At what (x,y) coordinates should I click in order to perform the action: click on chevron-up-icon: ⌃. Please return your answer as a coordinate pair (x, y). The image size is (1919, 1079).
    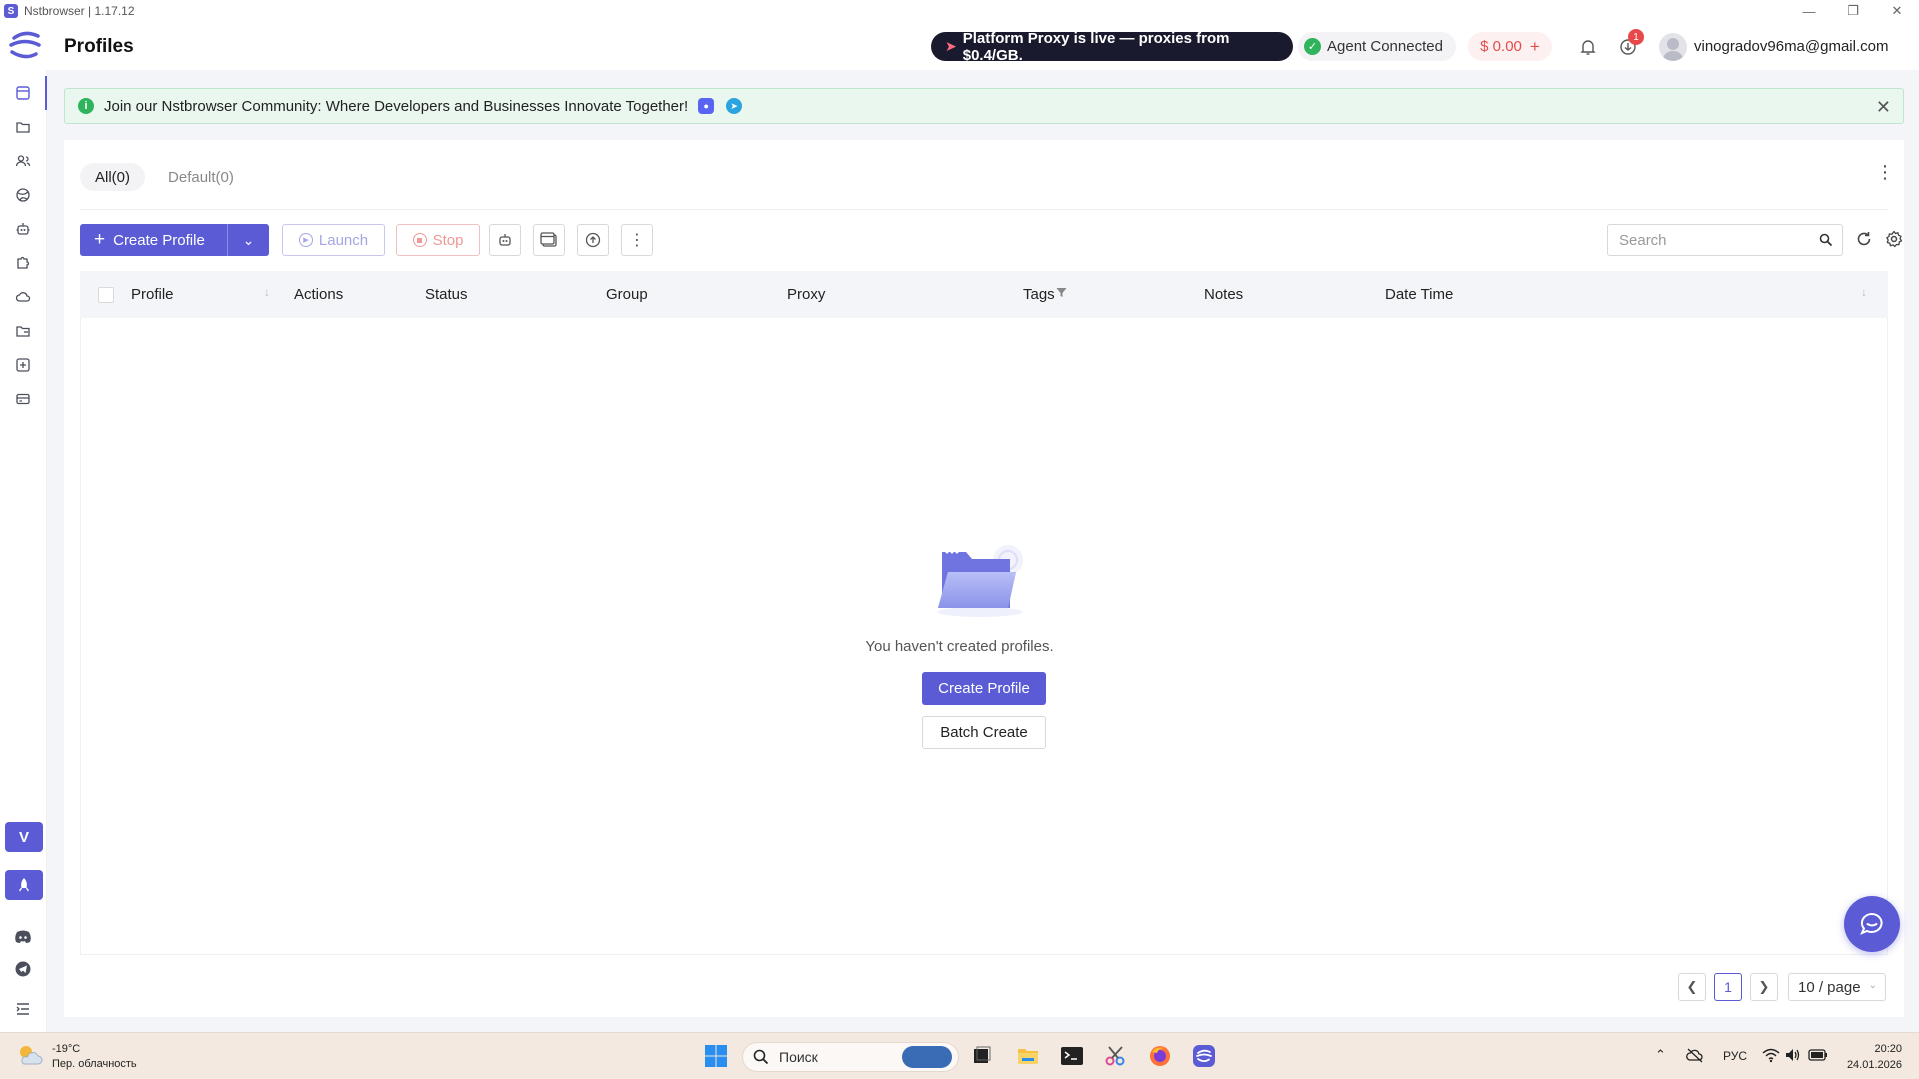
    Looking at the image, I should click on (1660, 1055).